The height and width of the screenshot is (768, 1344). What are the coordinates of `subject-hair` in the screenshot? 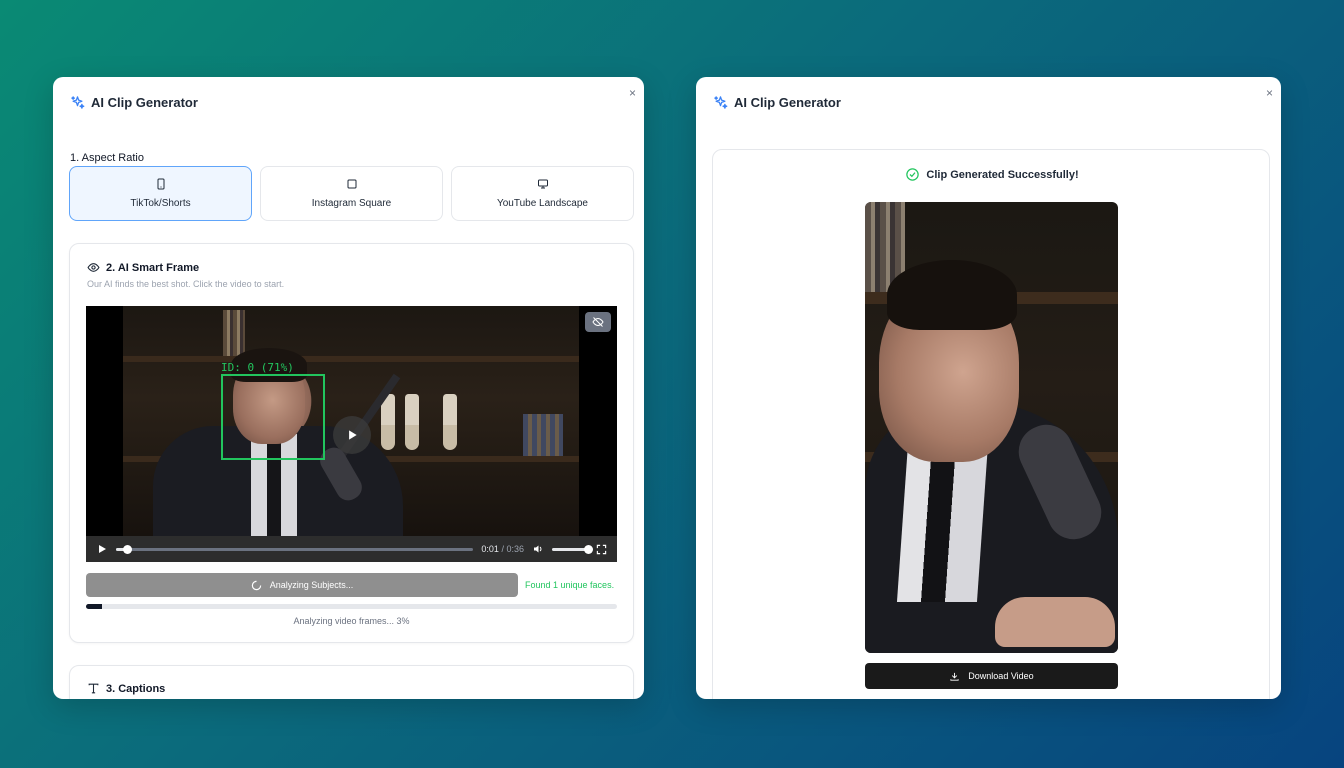 It's located at (952, 295).